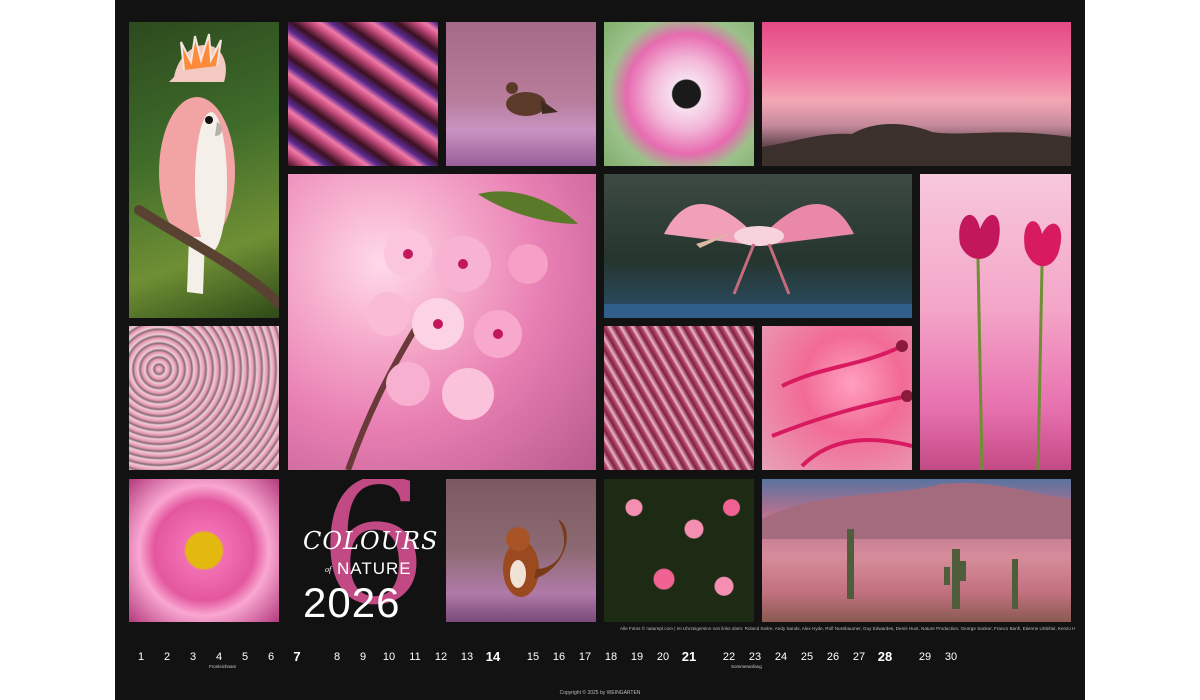 The image size is (1200, 700). What do you see at coordinates (223, 666) in the screenshot?
I see `note-fronleichnam: Fronleichnam` at bounding box center [223, 666].